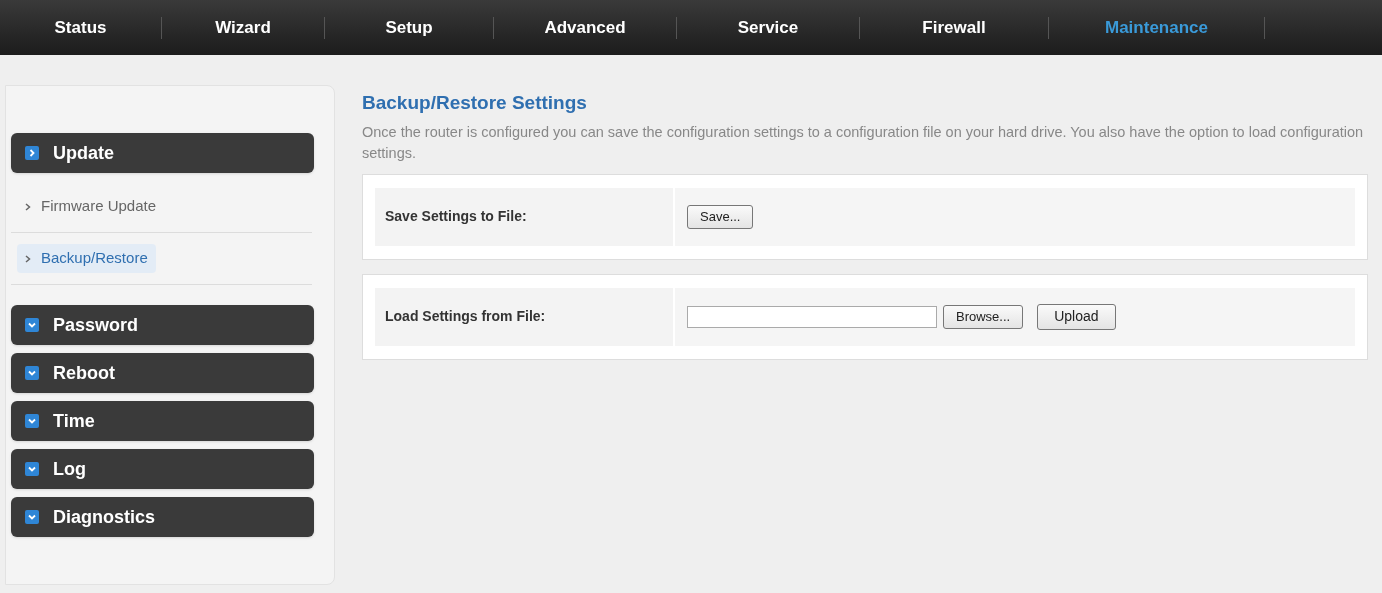 Image resolution: width=1382 pixels, height=593 pixels. I want to click on setting-label: Load Settings from File:, so click(524, 316).